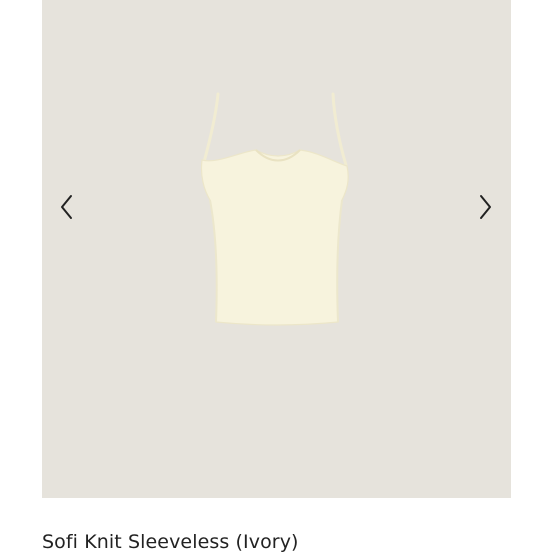 Image resolution: width=552 pixels, height=552 pixels. I want to click on product-title: Sofi Knit Sleeveless (Ivory), so click(170, 541).